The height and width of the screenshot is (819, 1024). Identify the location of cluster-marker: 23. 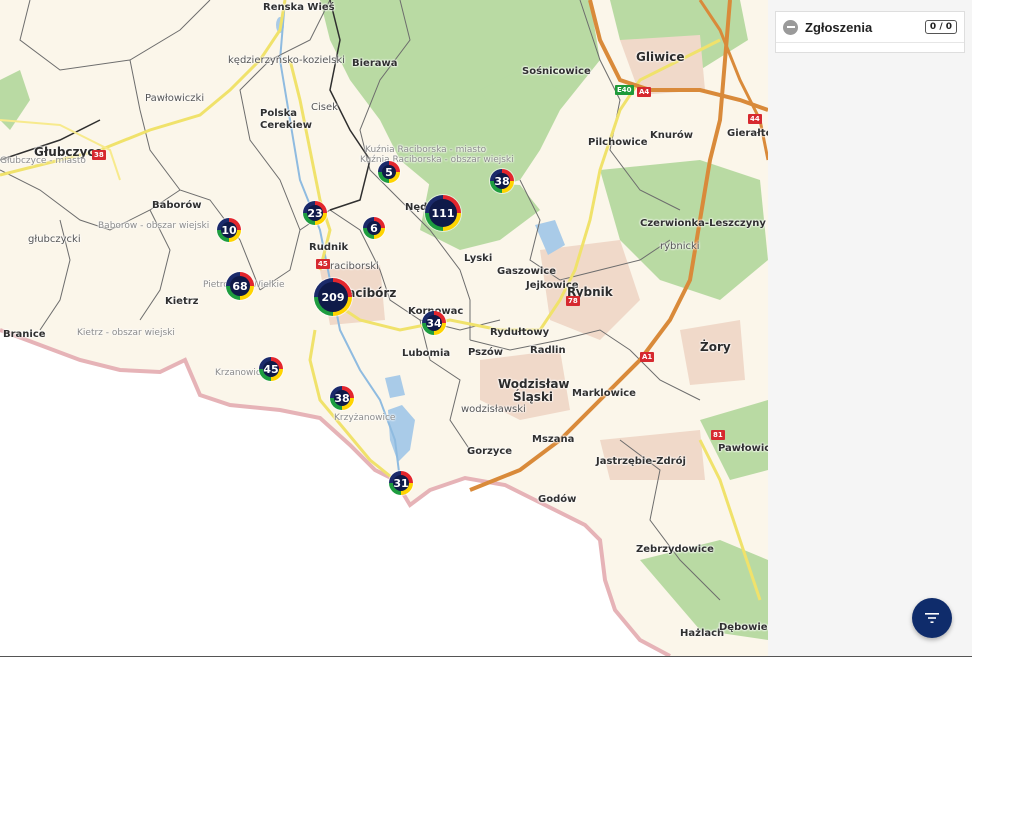
(315, 213).